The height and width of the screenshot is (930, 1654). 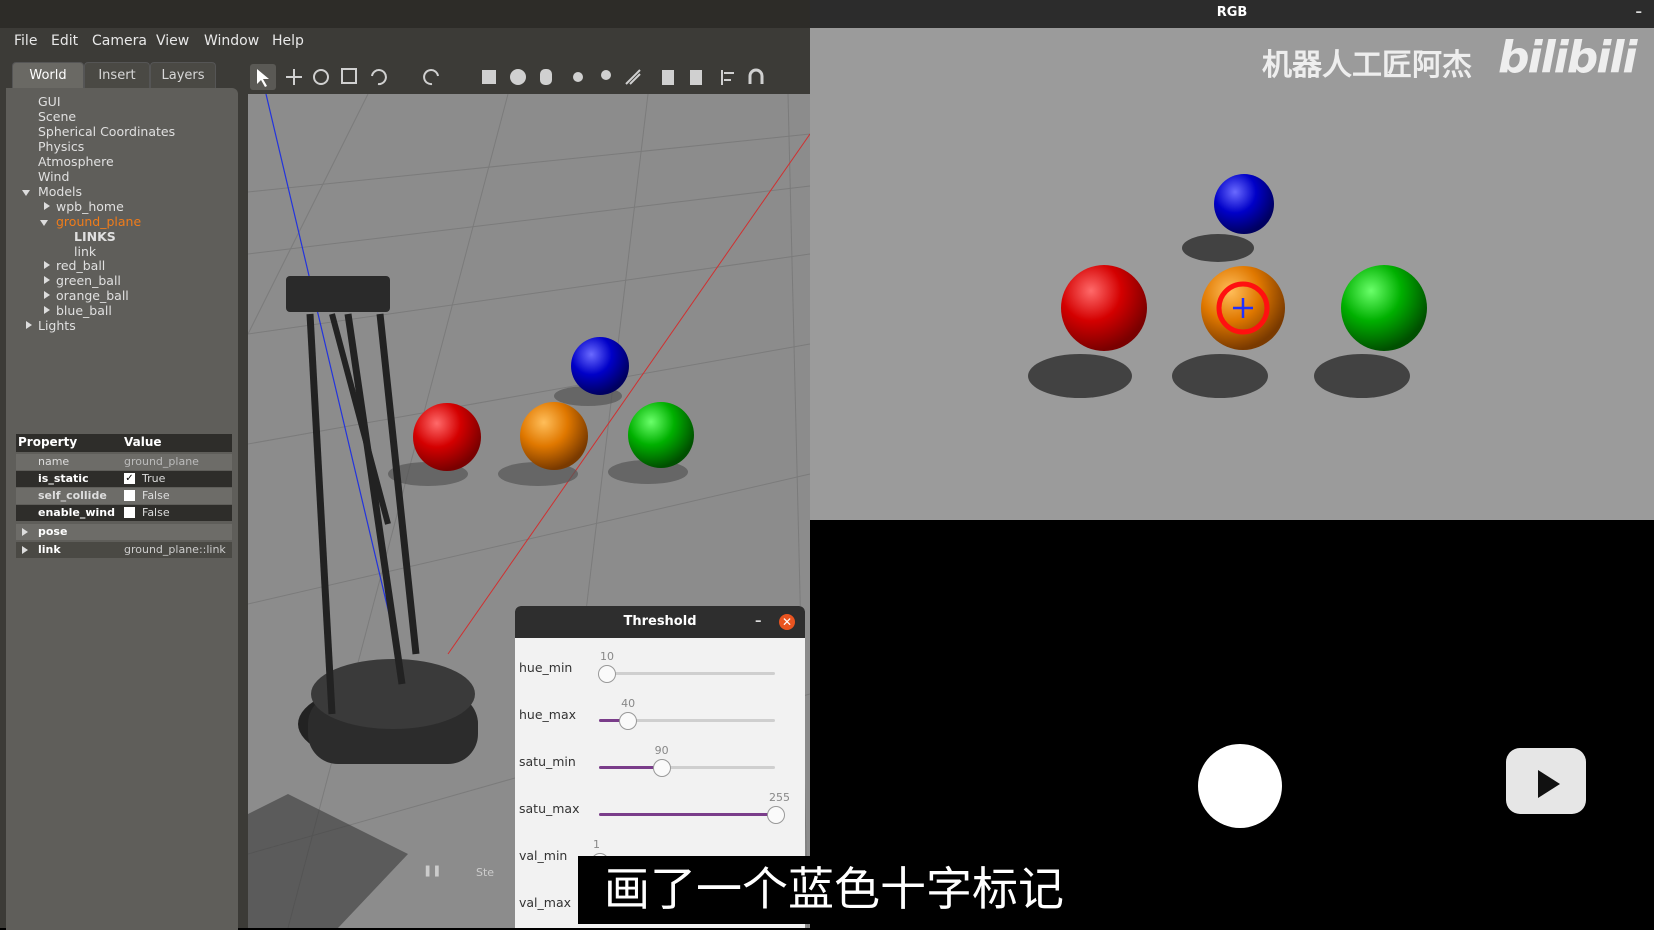 I want to click on property-header-label: Property, so click(x=48, y=442).